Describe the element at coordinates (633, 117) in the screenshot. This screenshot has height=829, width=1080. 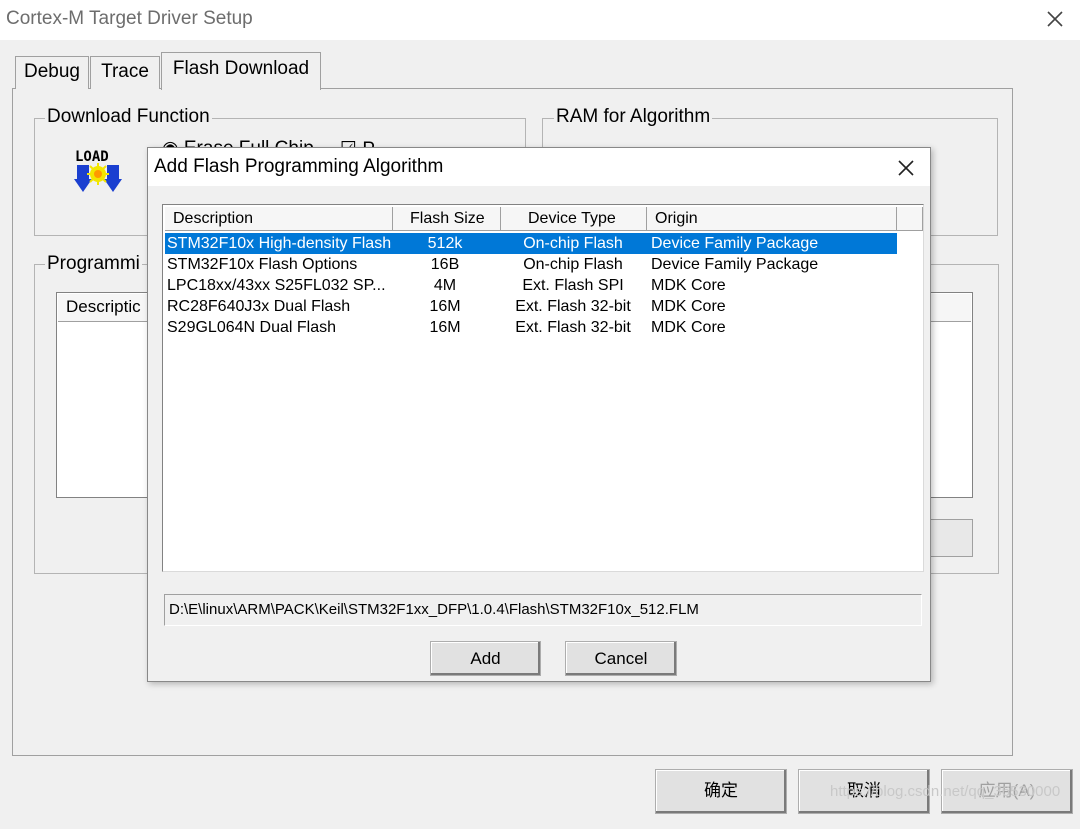
I see `ram-for-algorithm-label: RAM for Algorithm` at that location.